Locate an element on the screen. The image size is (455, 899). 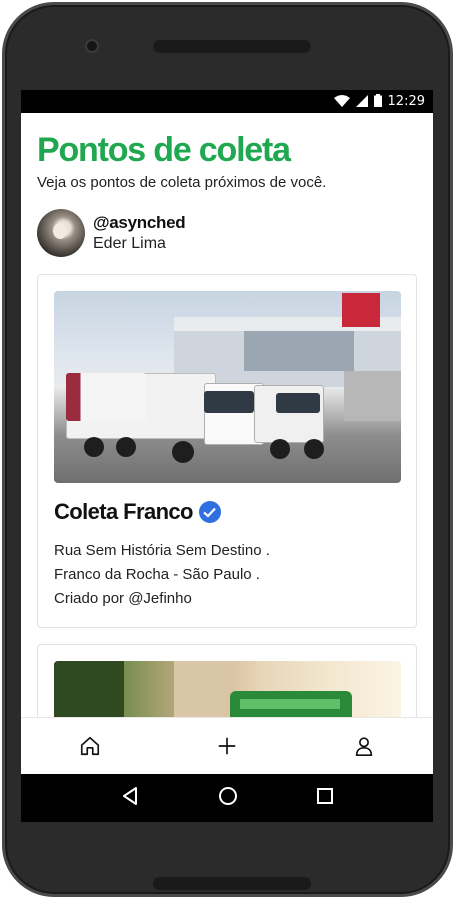
home-system-button is located at coordinates (228, 798).